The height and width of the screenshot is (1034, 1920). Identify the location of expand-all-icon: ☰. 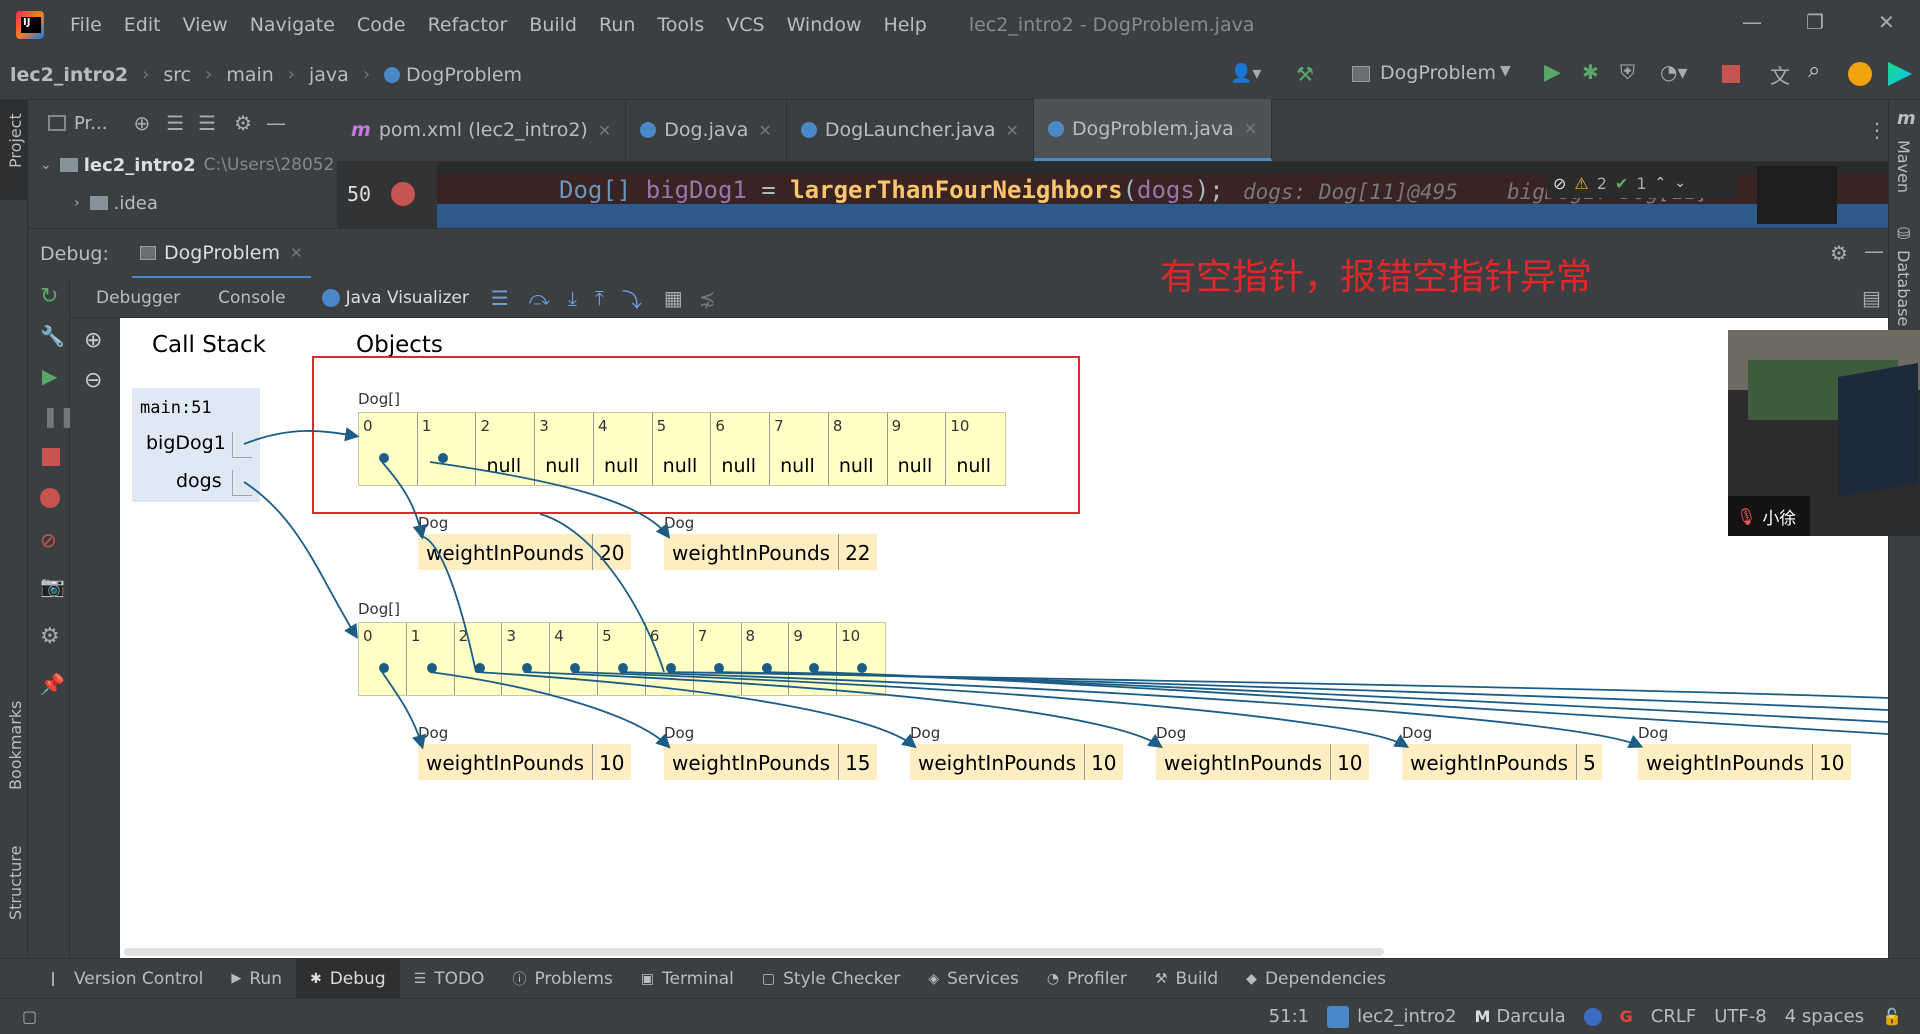
(175, 123).